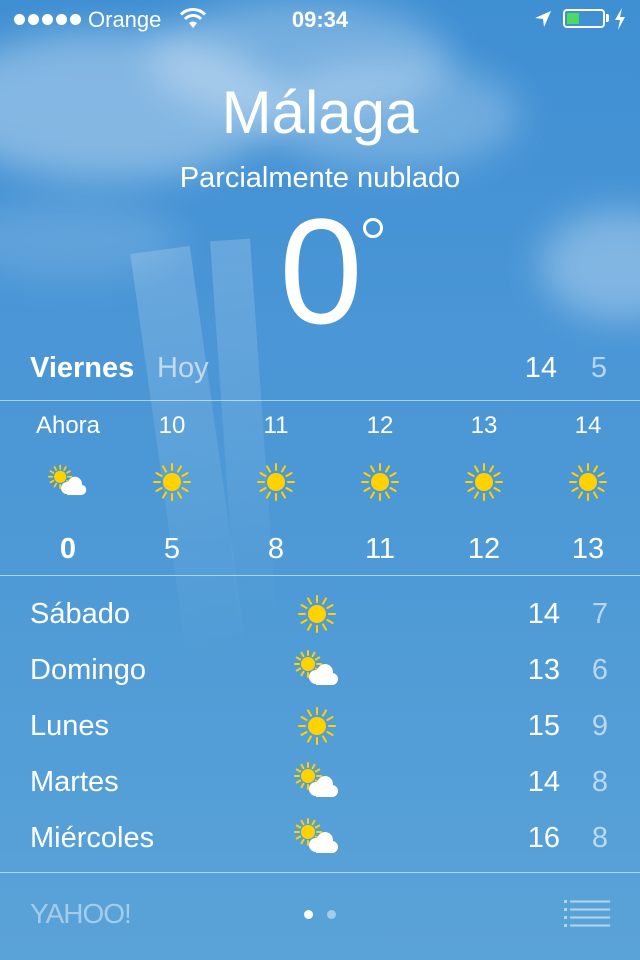  Describe the element at coordinates (88, 670) in the screenshot. I see `daily-day-name: Domingo` at that location.